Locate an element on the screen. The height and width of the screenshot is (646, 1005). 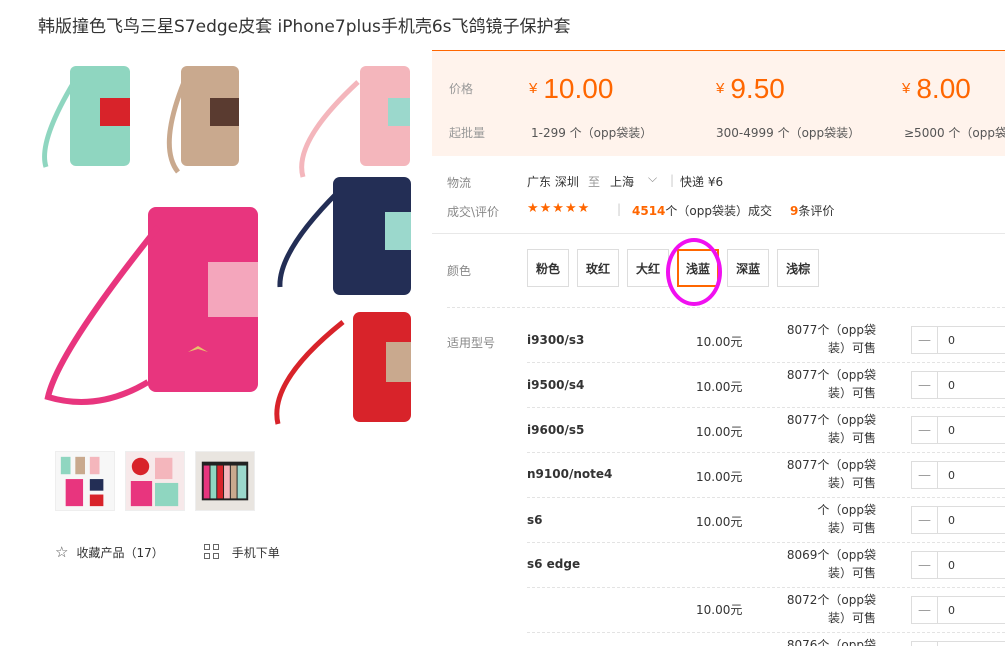
logistics-destination: 上海 is located at coordinates (622, 181).